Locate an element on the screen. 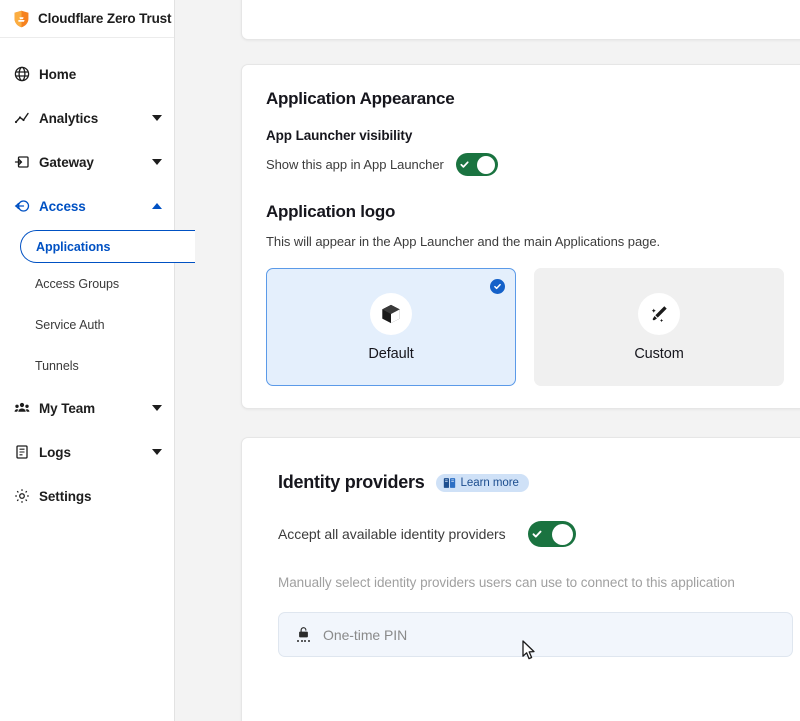 Image resolution: width=800 pixels, height=721 pixels. learn-more-label: Learn more is located at coordinates (489, 482).